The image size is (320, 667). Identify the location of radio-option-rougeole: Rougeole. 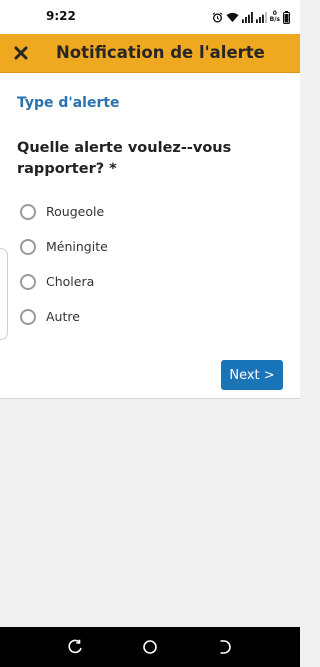
(64, 211).